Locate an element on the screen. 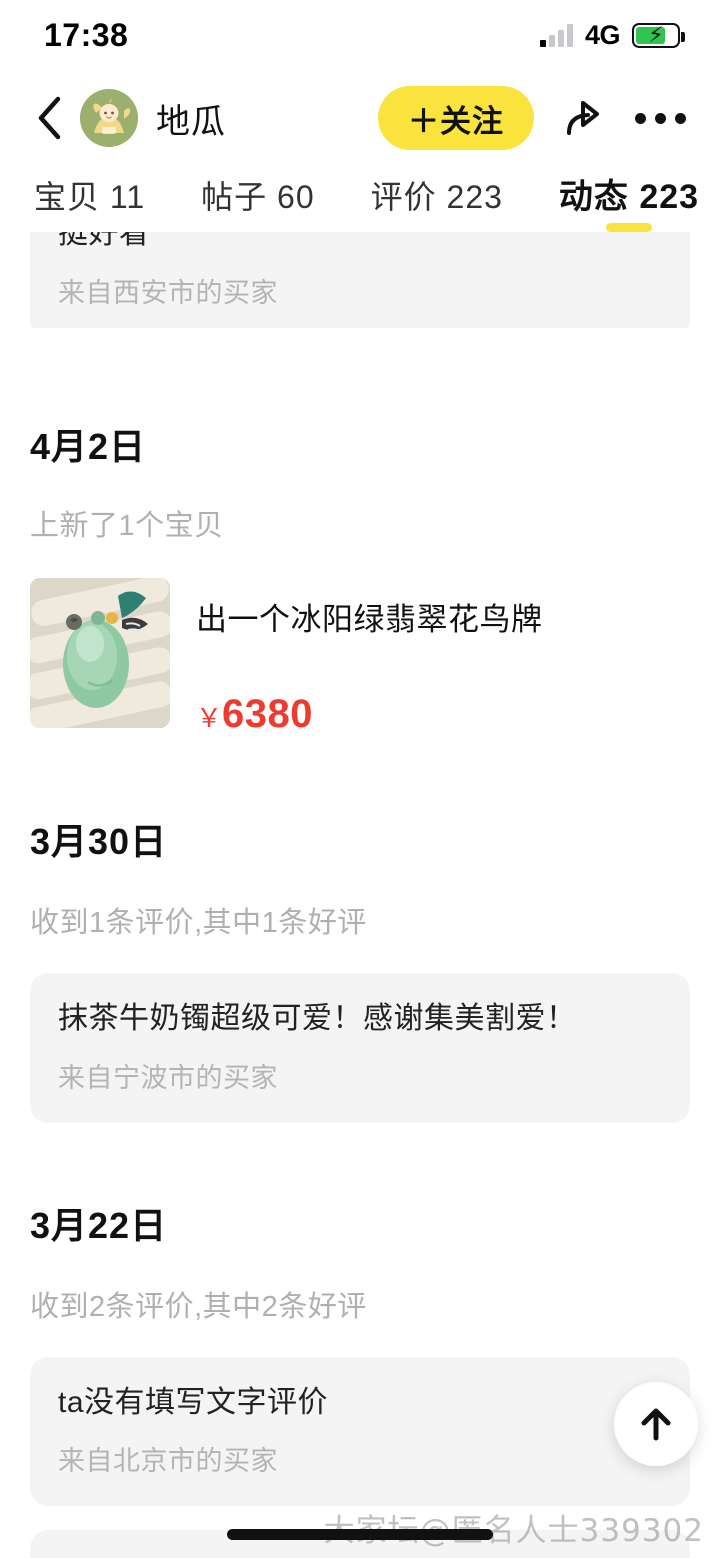  review-text: ta没有填写文字评价 is located at coordinates (193, 1402).